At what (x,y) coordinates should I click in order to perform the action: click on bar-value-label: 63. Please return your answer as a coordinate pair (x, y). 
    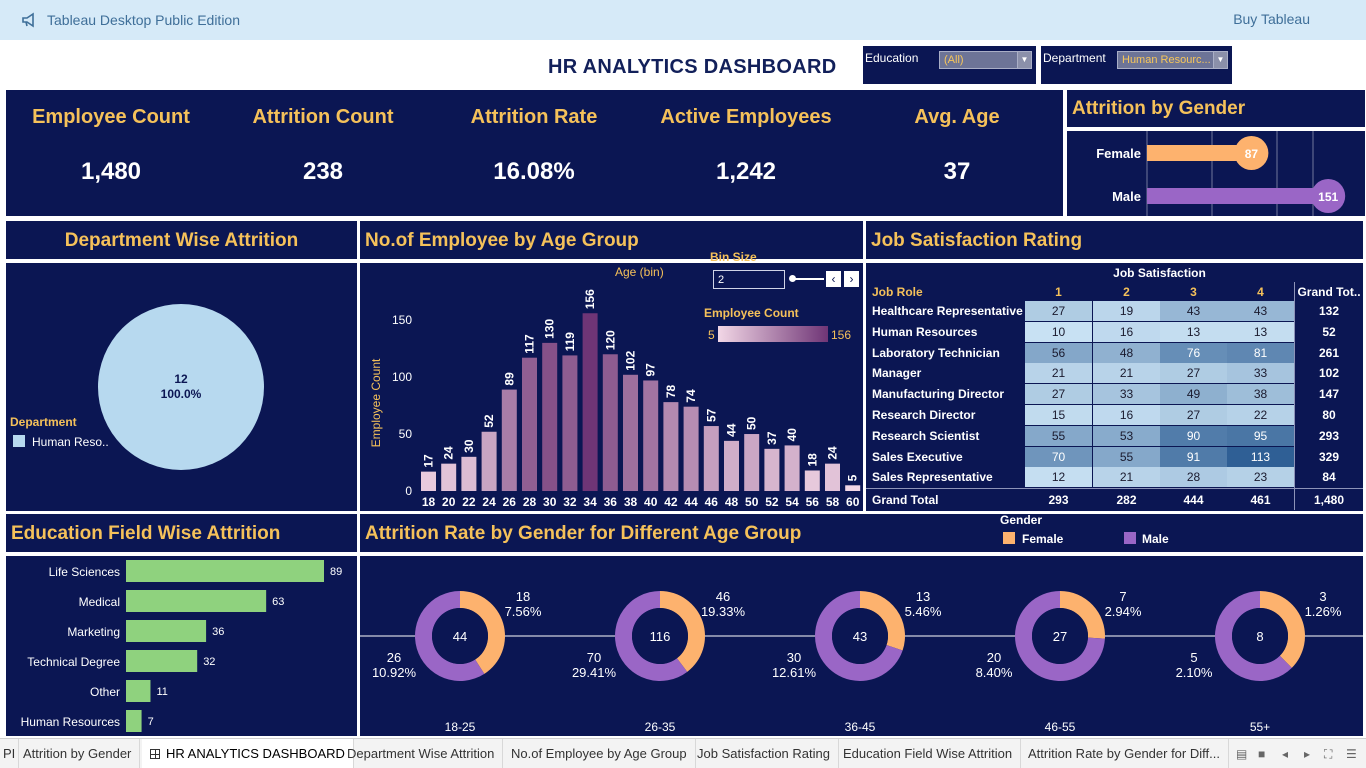
    Looking at the image, I should click on (278, 602).